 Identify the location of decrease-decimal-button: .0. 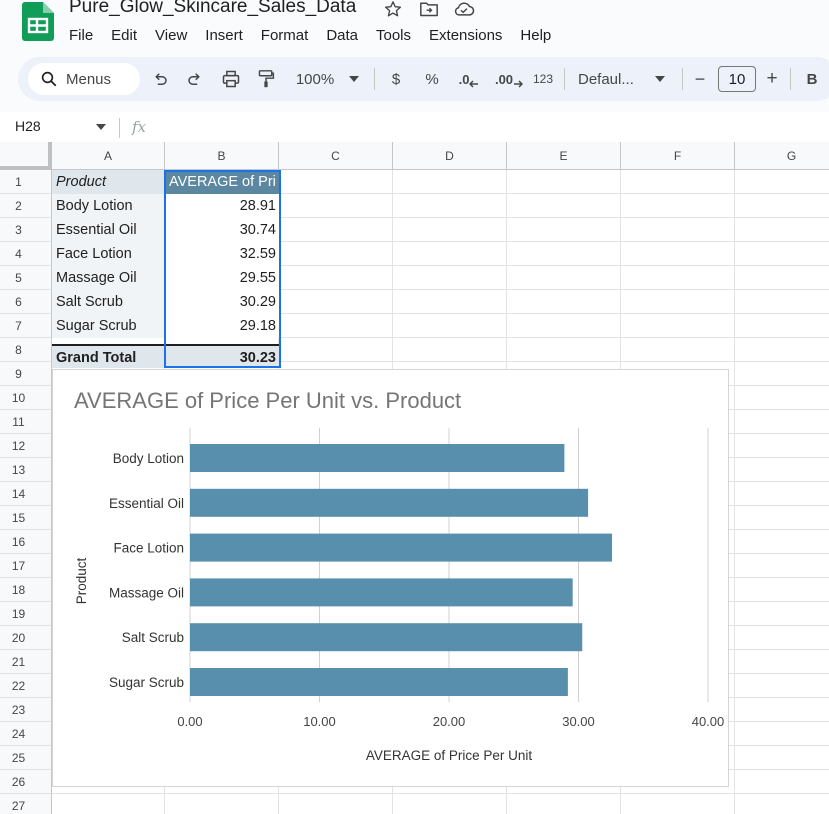
(469, 79).